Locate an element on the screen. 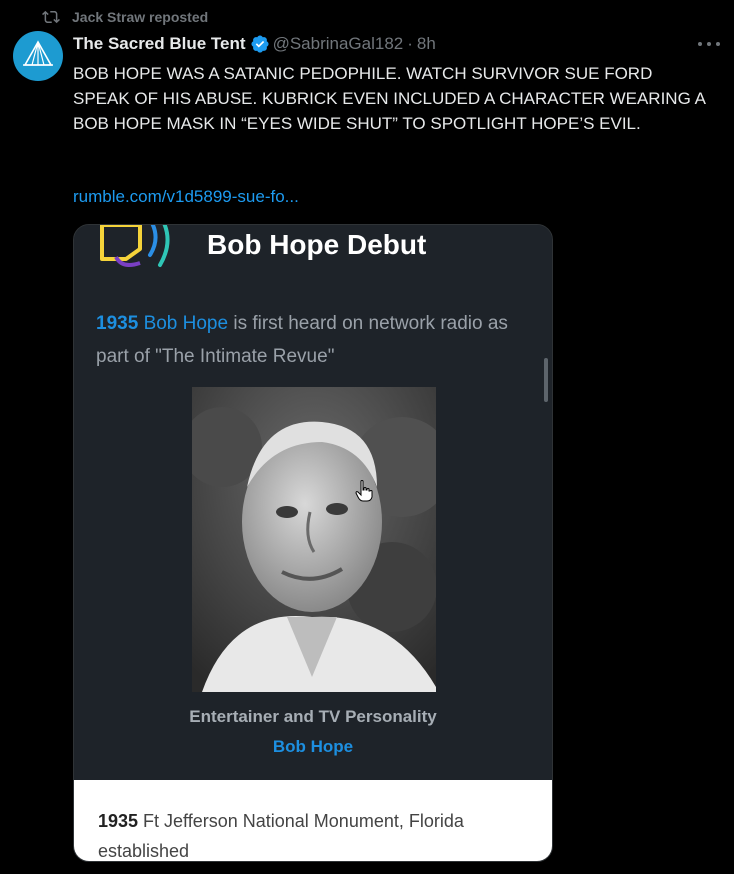 The width and height of the screenshot is (734, 874). scrollbar-thumb is located at coordinates (546, 380).